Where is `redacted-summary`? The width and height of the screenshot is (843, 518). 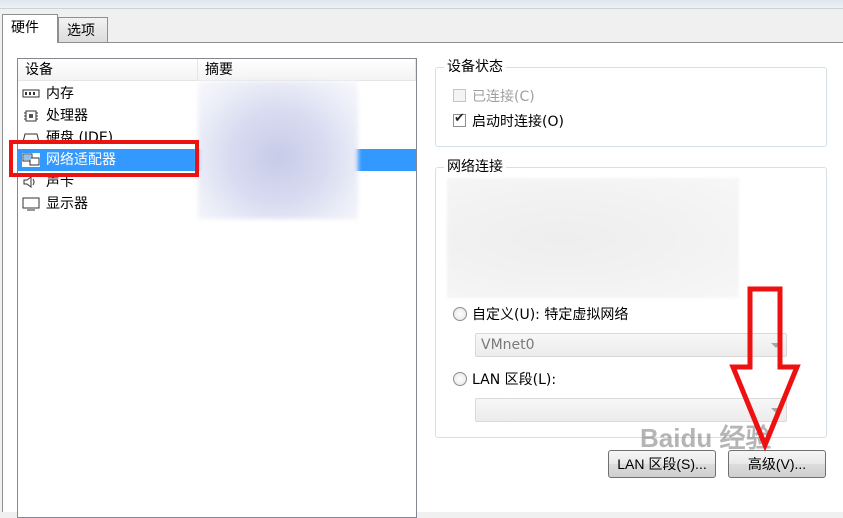
redacted-summary is located at coordinates (278, 150).